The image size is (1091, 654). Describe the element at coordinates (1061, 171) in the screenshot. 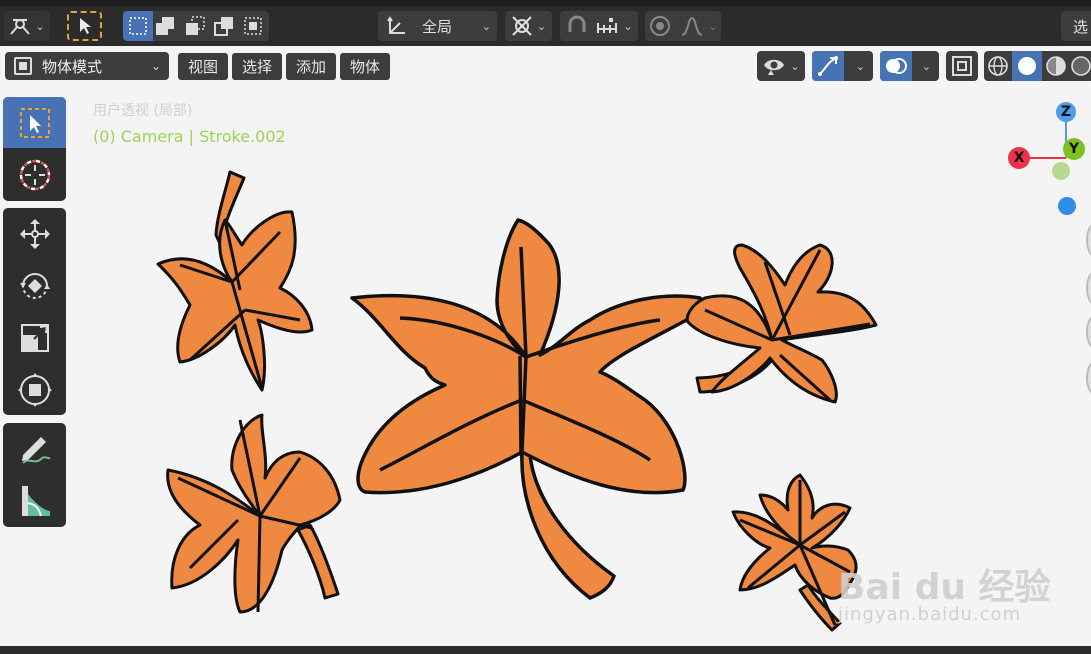

I see `gizmo-neg-y-axis` at that location.